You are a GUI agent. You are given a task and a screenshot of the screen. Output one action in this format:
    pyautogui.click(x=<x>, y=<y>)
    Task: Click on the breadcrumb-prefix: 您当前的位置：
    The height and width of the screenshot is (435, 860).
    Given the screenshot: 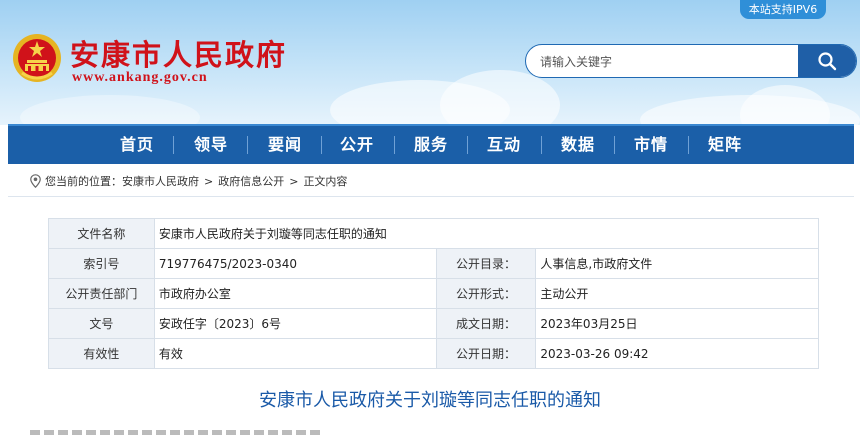 What is the action you would take?
    pyautogui.click(x=83, y=181)
    